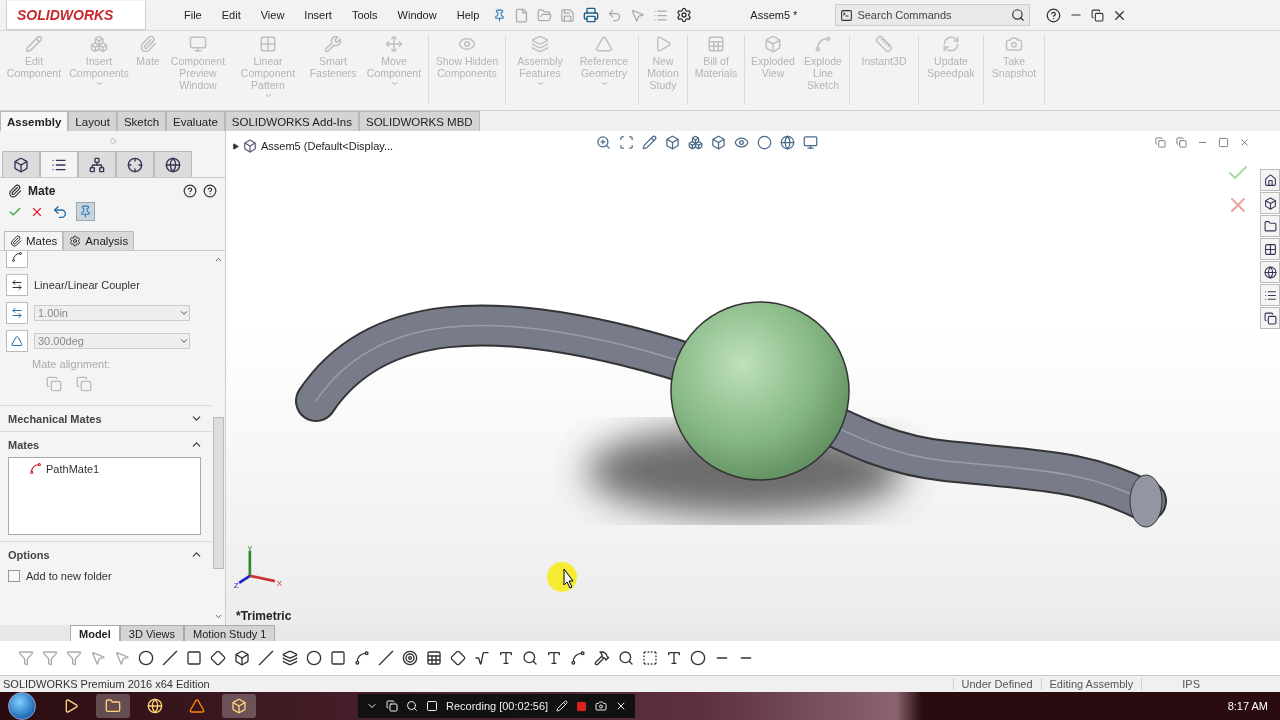 The image size is (1280, 720). Describe the element at coordinates (95, 633) in the screenshot. I see `bottom-tab: Model` at that location.